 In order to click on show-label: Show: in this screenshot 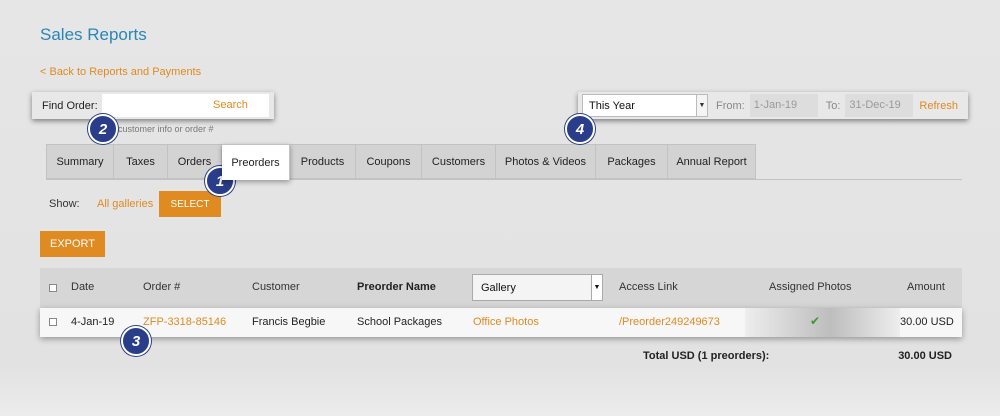, I will do `click(64, 204)`.